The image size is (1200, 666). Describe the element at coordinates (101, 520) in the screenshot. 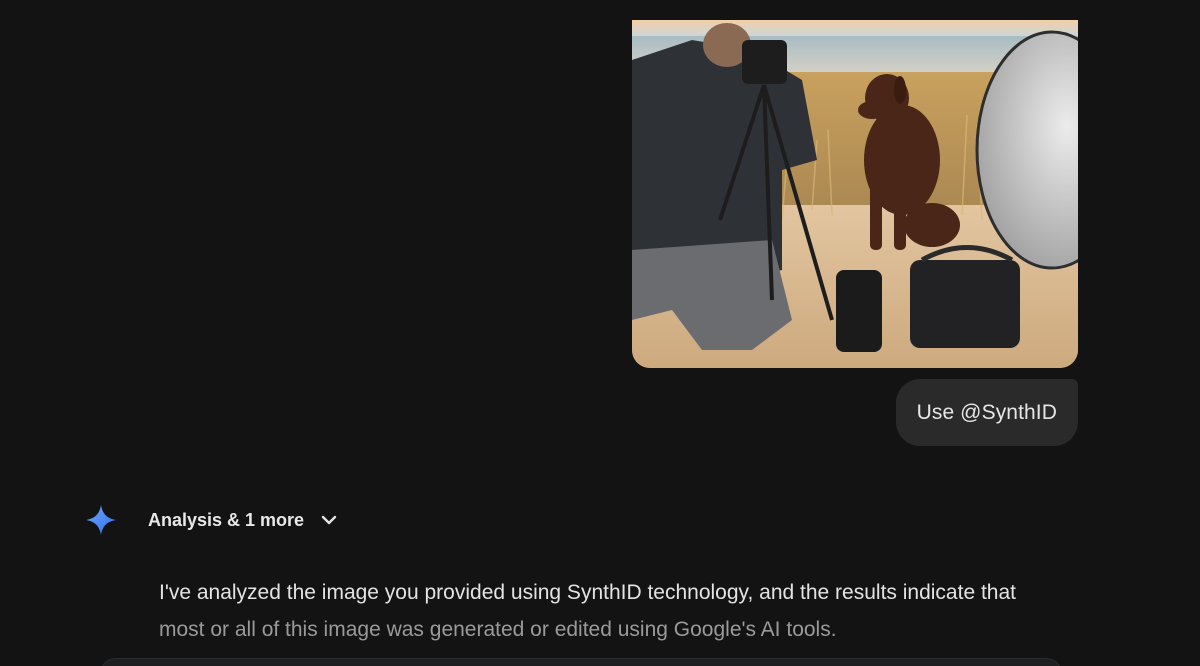

I see `gemini-sparkle-icon` at that location.